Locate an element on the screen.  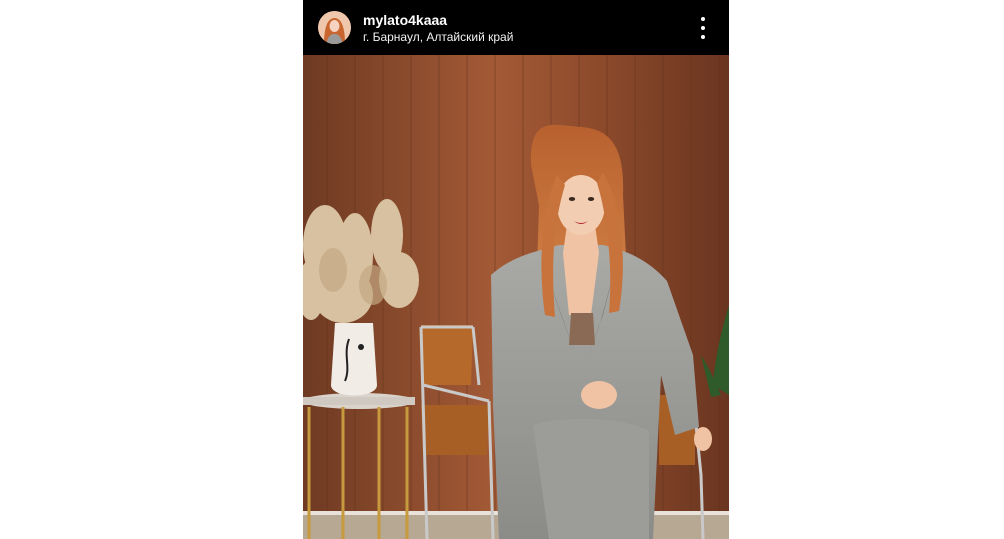
post-header-text: mylato4kaaa г. Барнаул, Алтайский край is located at coordinates (438, 28).